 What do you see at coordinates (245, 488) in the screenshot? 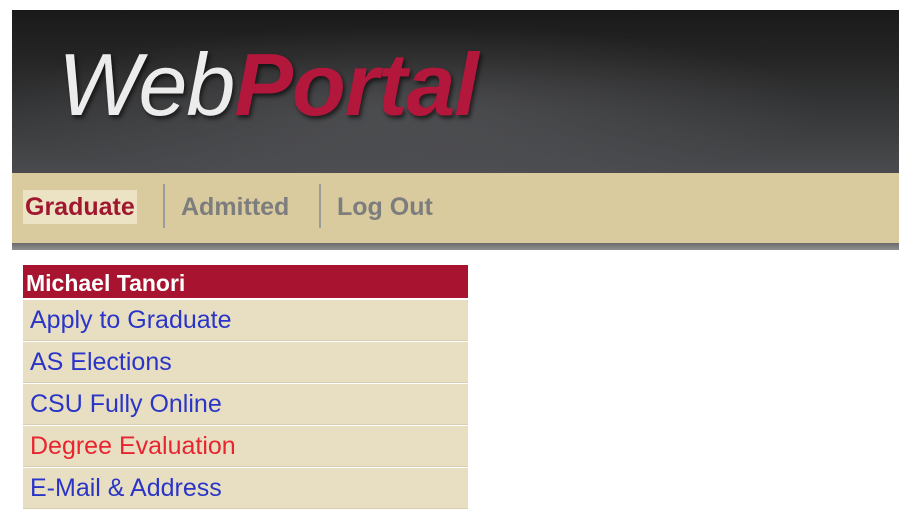
I see `menu-item-email-address: E-Mail & Address` at bounding box center [245, 488].